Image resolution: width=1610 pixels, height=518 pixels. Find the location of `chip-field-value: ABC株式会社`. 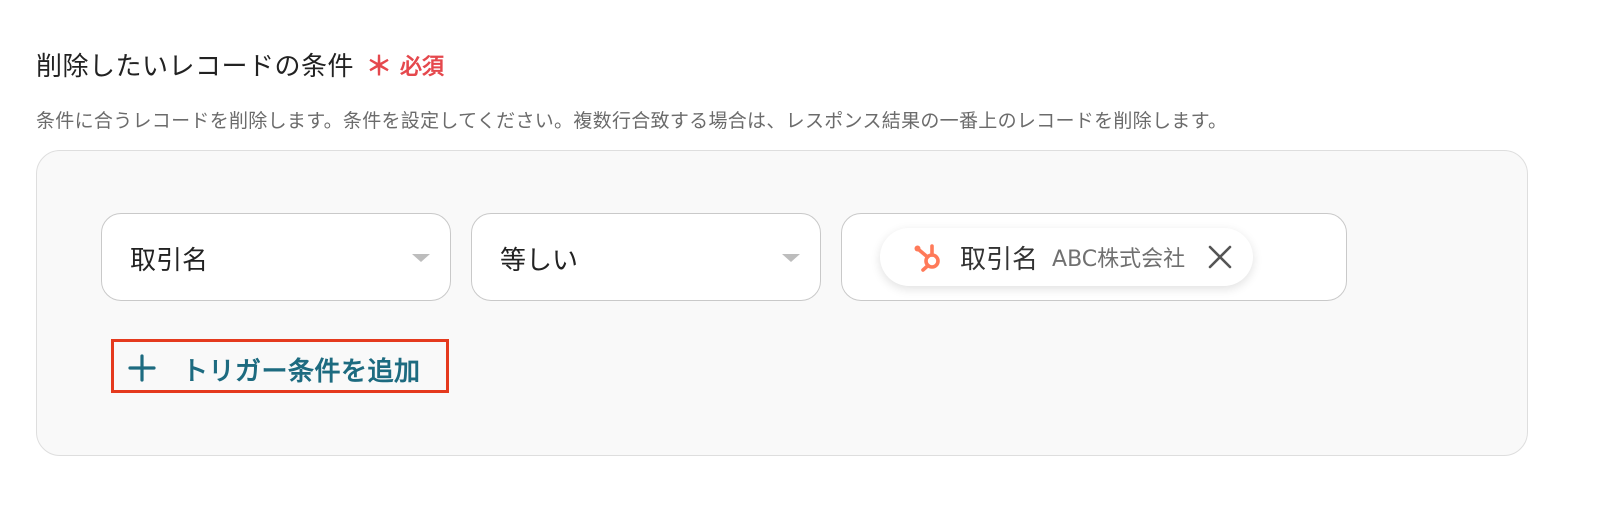

chip-field-value: ABC株式会社 is located at coordinates (1119, 259).